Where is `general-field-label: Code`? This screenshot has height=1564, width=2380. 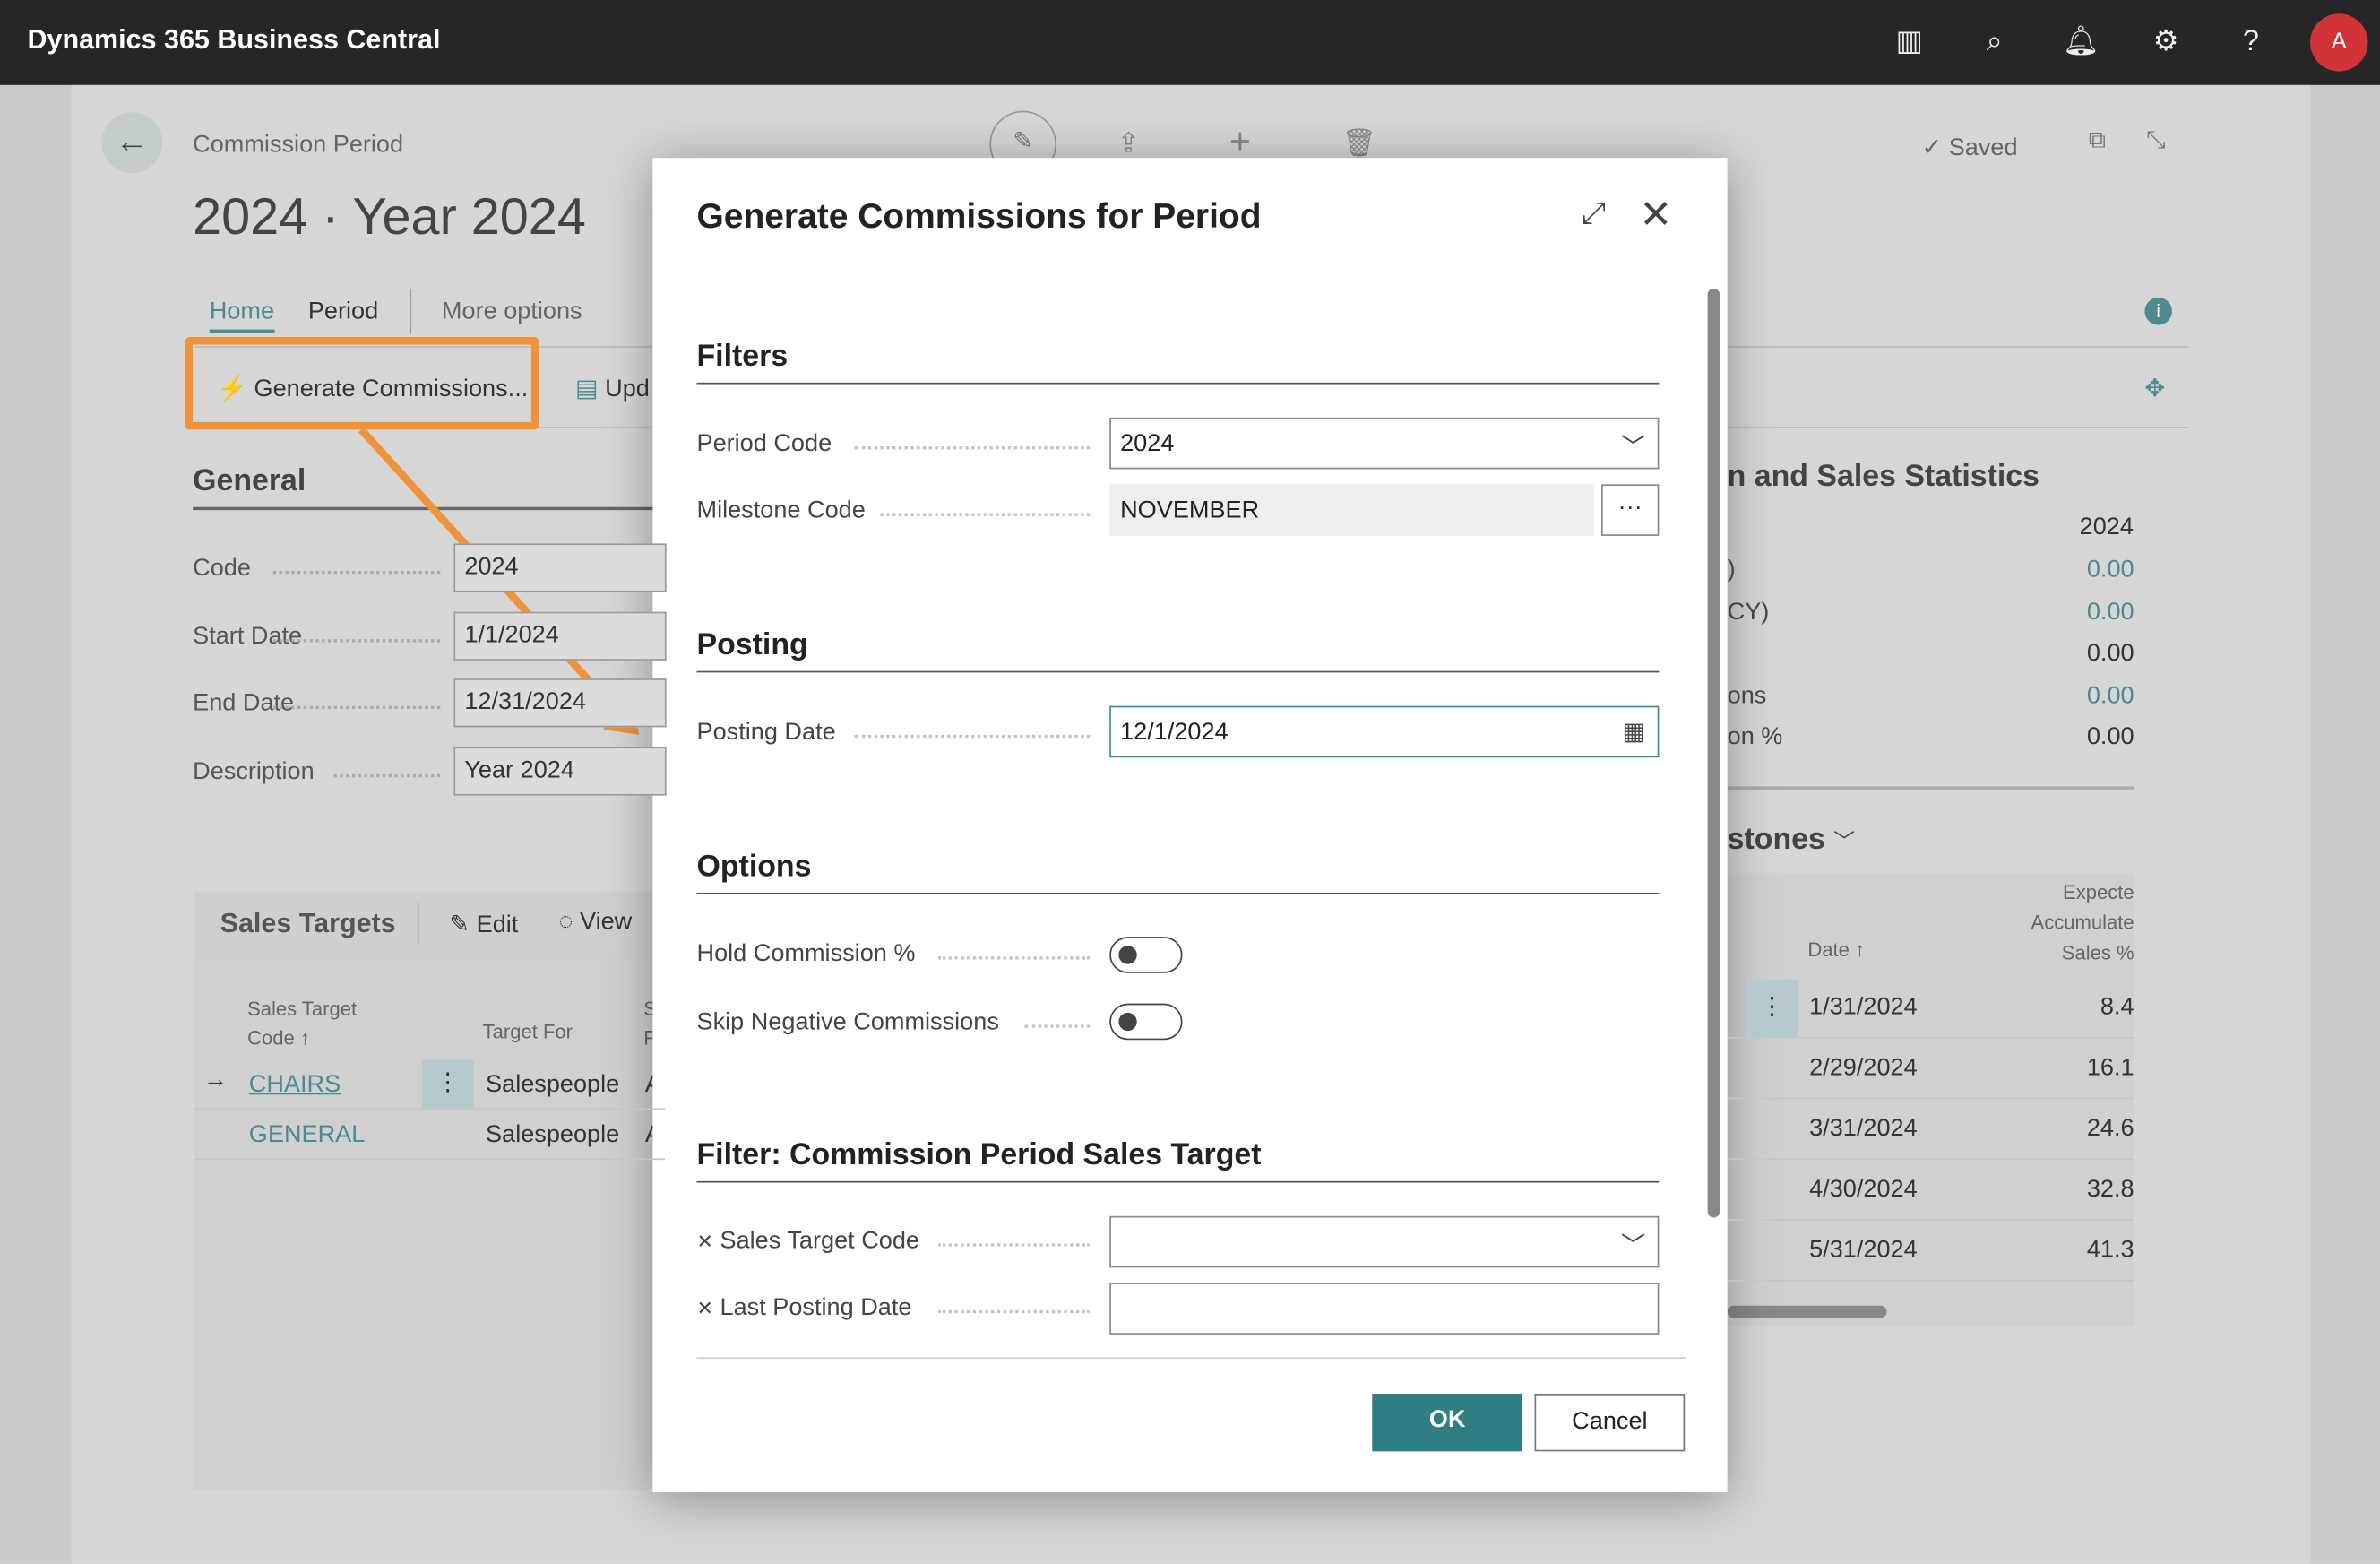
general-field-label: Code is located at coordinates (222, 568).